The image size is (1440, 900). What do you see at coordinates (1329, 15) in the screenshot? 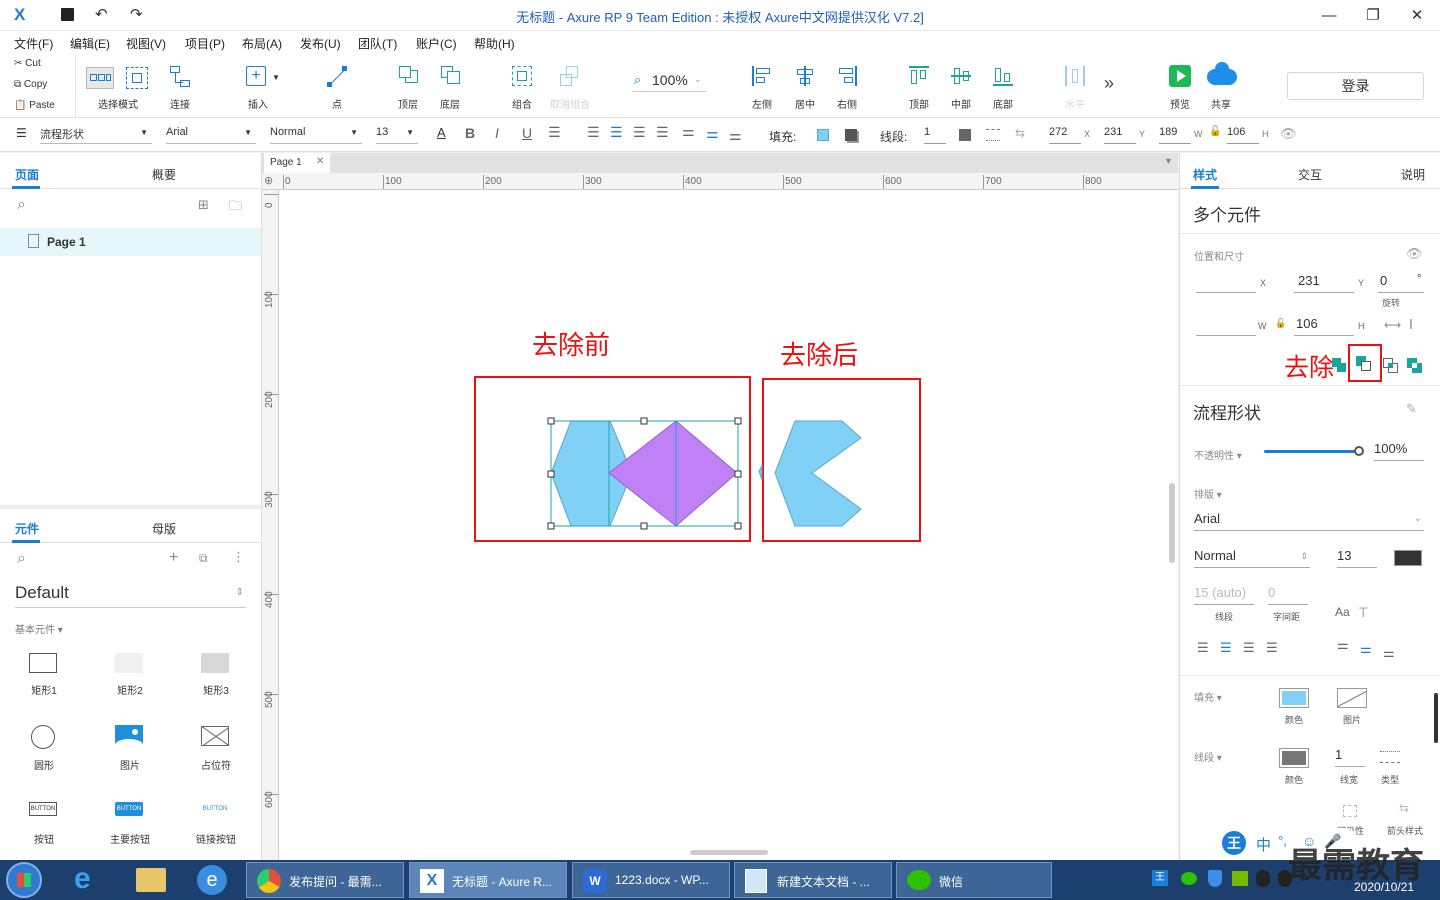
I see `minimize-button: —` at bounding box center [1329, 15].